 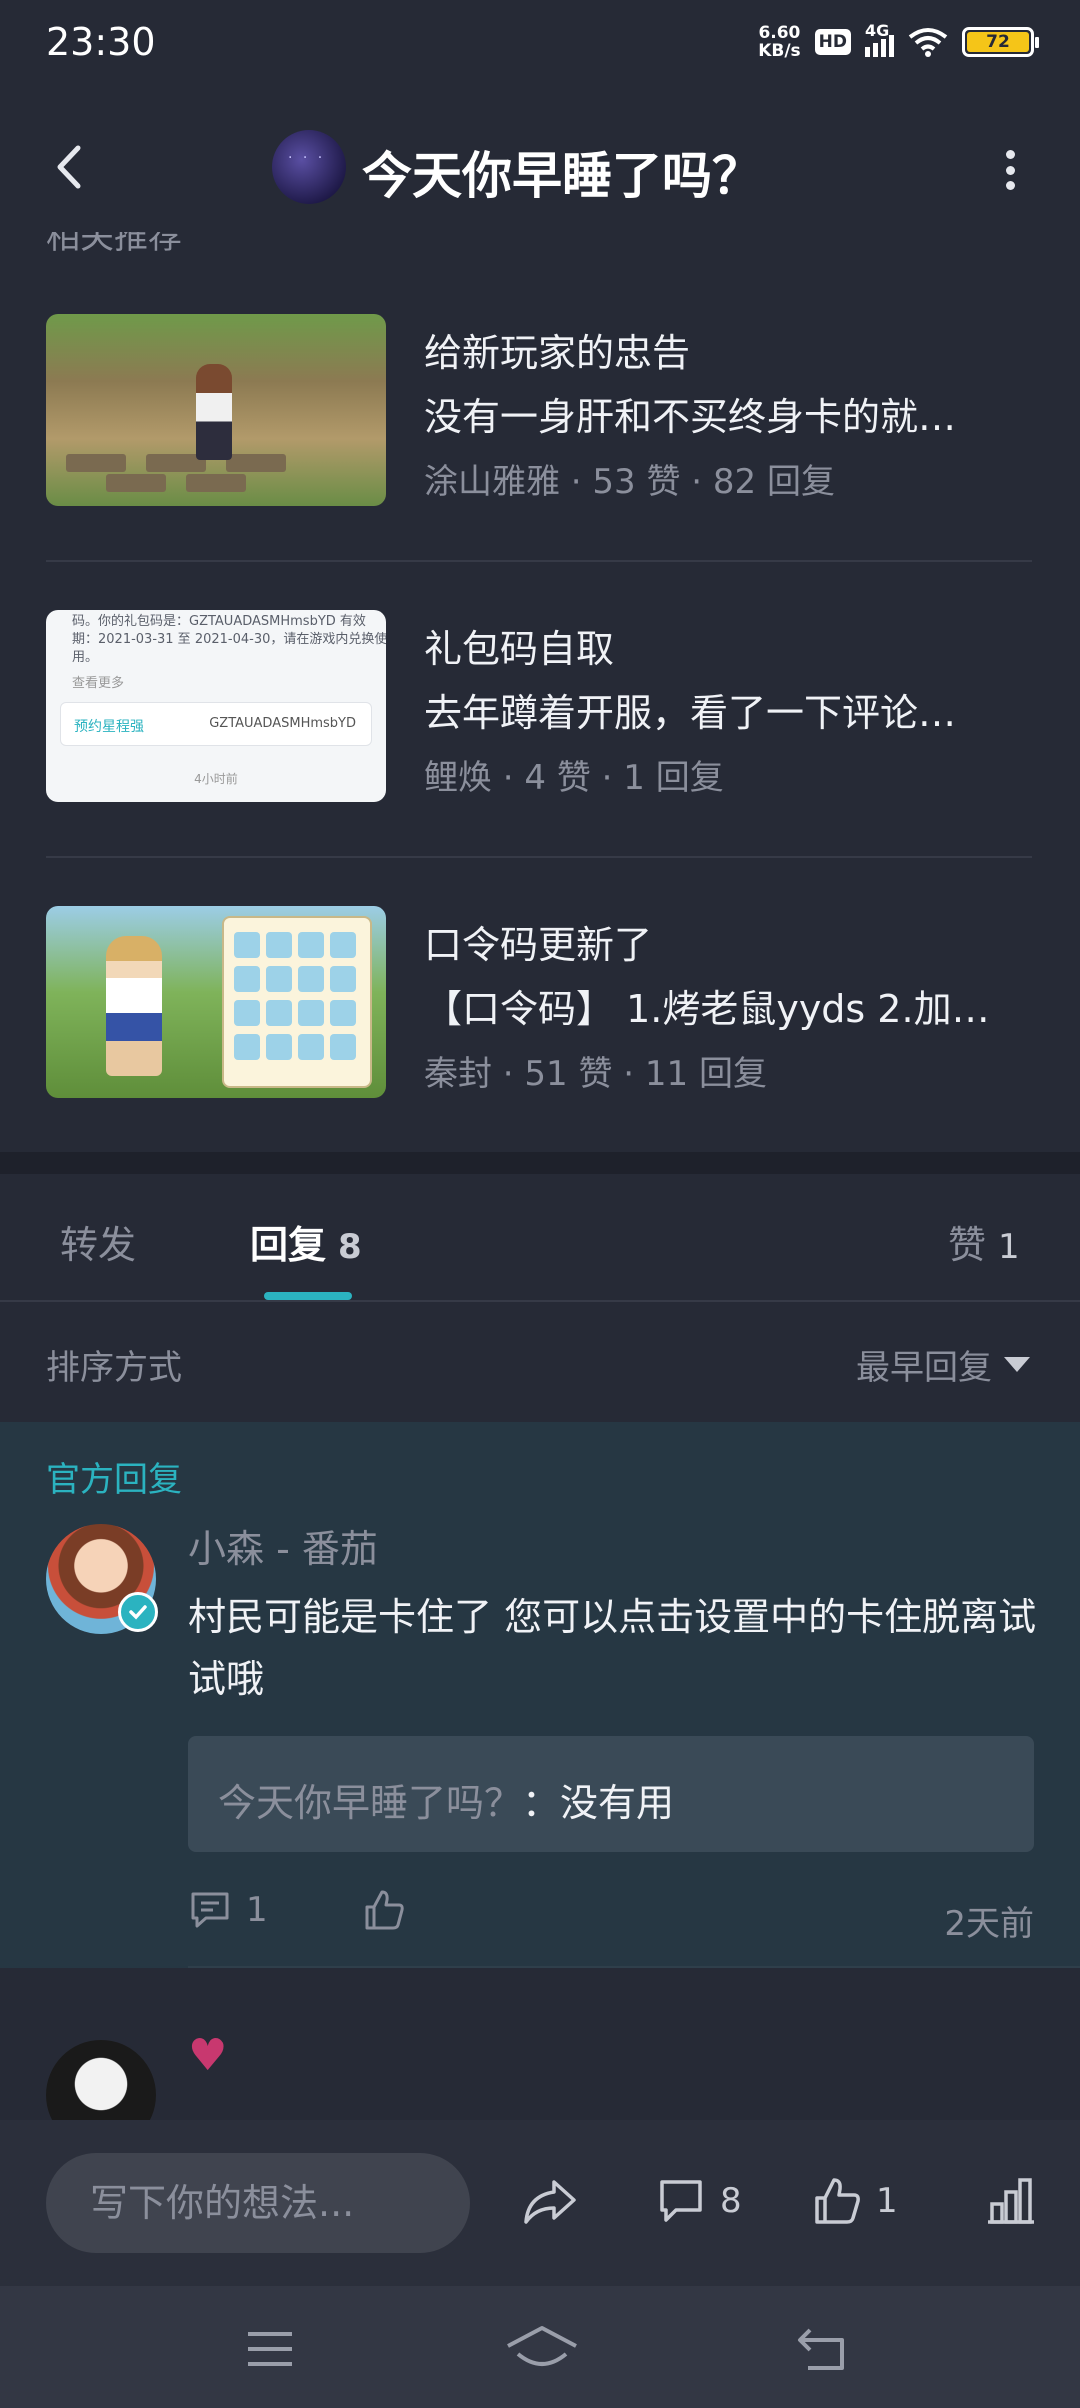 What do you see at coordinates (519, 649) in the screenshot?
I see `post-title: 礼包码自取` at bounding box center [519, 649].